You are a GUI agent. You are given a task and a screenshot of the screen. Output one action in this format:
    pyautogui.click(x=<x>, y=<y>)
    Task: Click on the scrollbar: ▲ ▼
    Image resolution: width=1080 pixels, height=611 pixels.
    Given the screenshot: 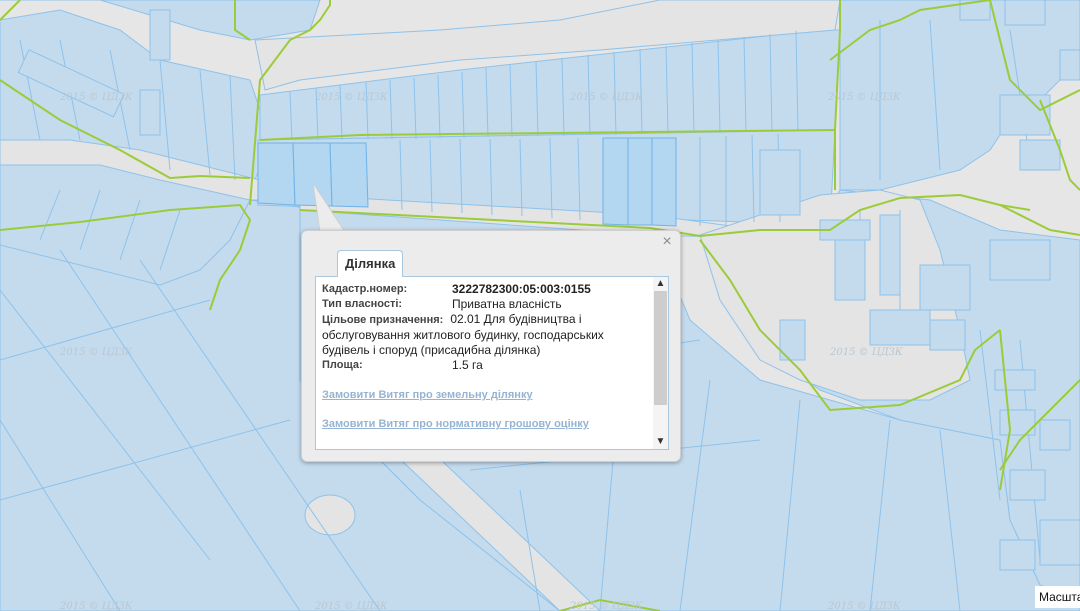 What is the action you would take?
    pyautogui.click(x=660, y=363)
    